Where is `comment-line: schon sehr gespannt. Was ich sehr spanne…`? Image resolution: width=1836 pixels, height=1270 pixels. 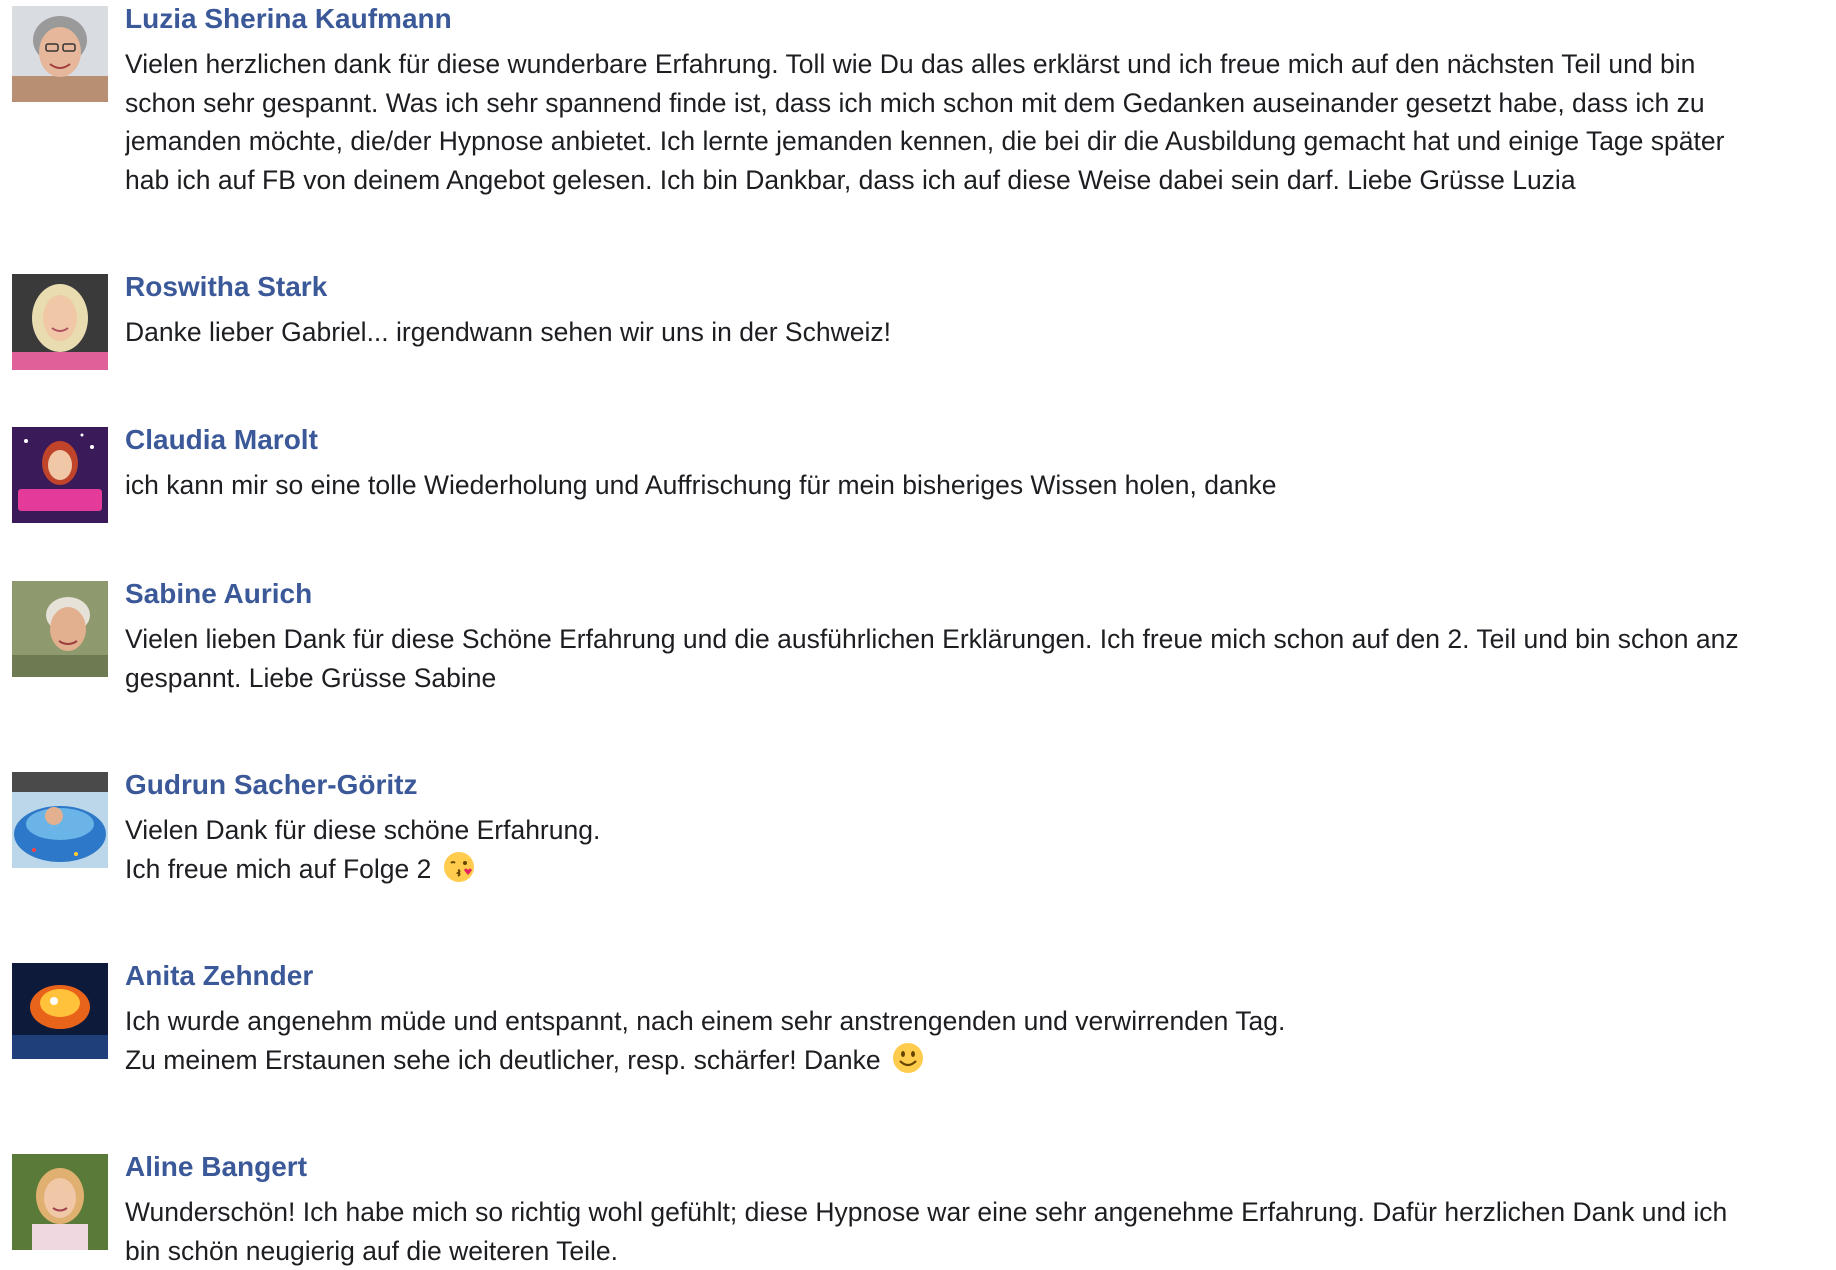
comment-line: schon sehr gespannt. Was ich sehr spanne… is located at coordinates (915, 102).